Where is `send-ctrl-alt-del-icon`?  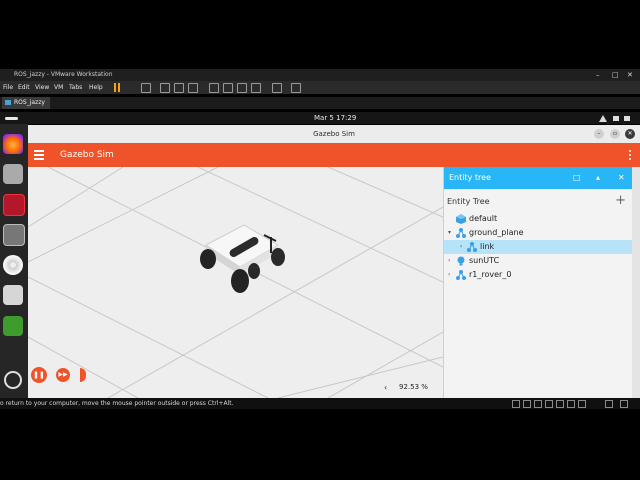 send-ctrl-alt-del-icon is located at coordinates (146, 88).